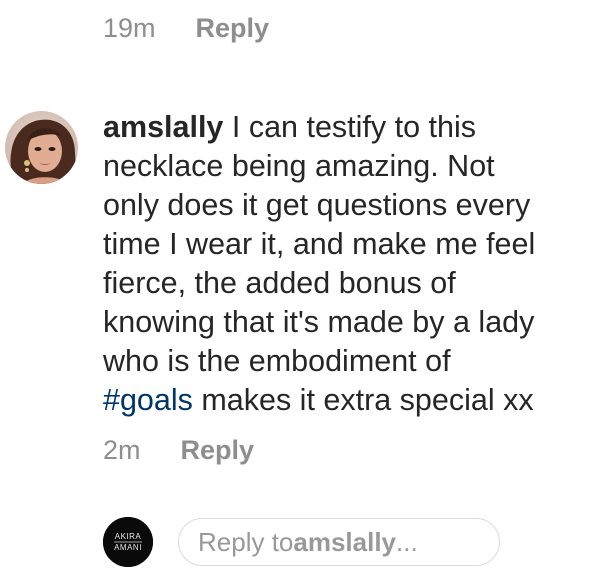 The image size is (597, 586). I want to click on previous-comment-timestamp: 19m, so click(129, 27).